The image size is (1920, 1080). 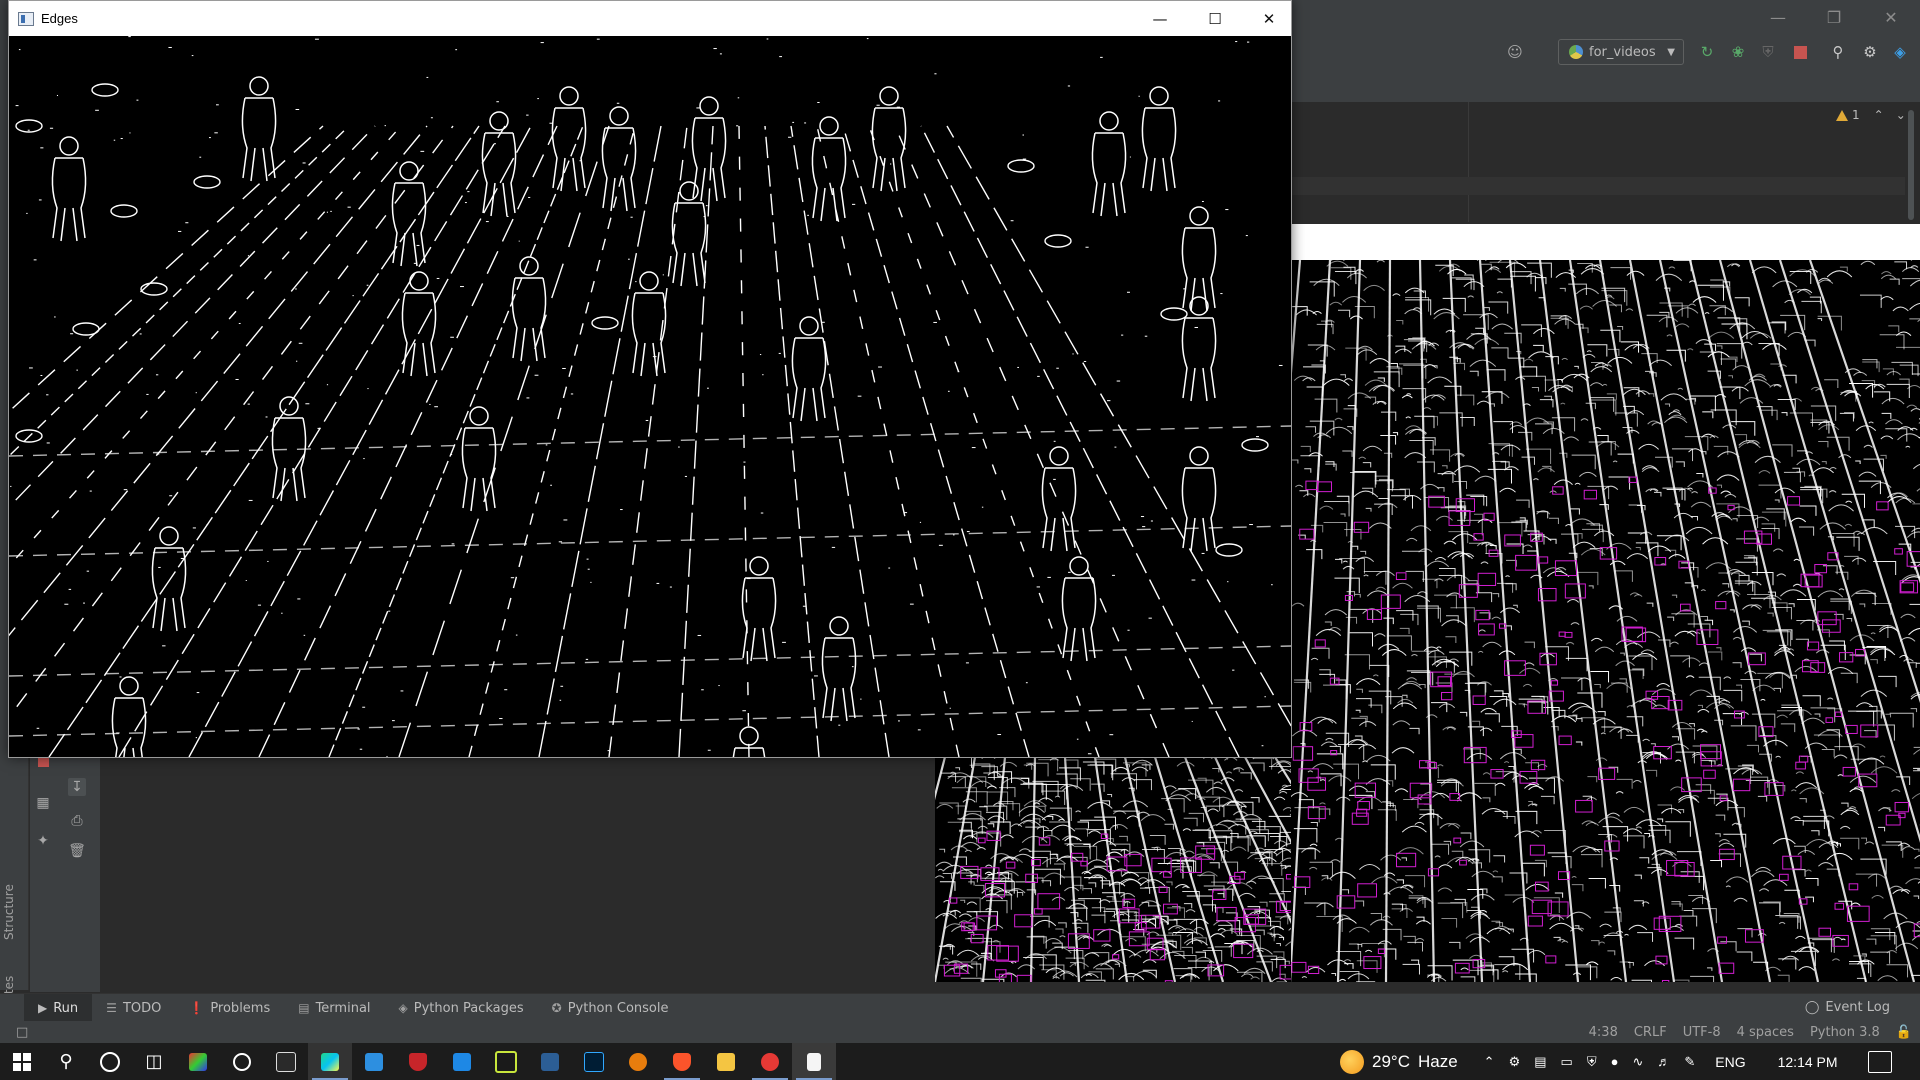 I want to click on notification-icon, so click(x=1880, y=1062).